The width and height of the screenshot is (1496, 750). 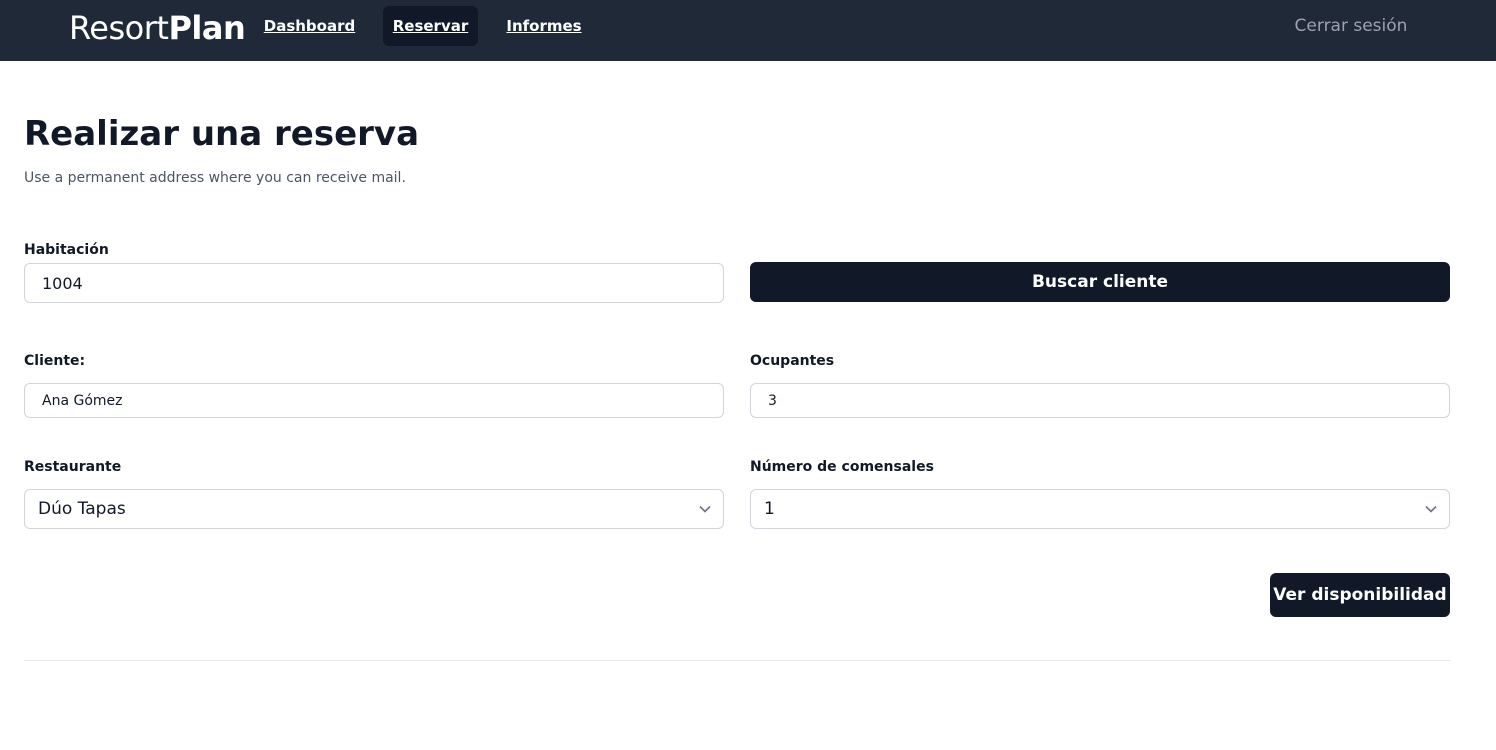 What do you see at coordinates (1100, 509) in the screenshot?
I see `comensales-select: 1` at bounding box center [1100, 509].